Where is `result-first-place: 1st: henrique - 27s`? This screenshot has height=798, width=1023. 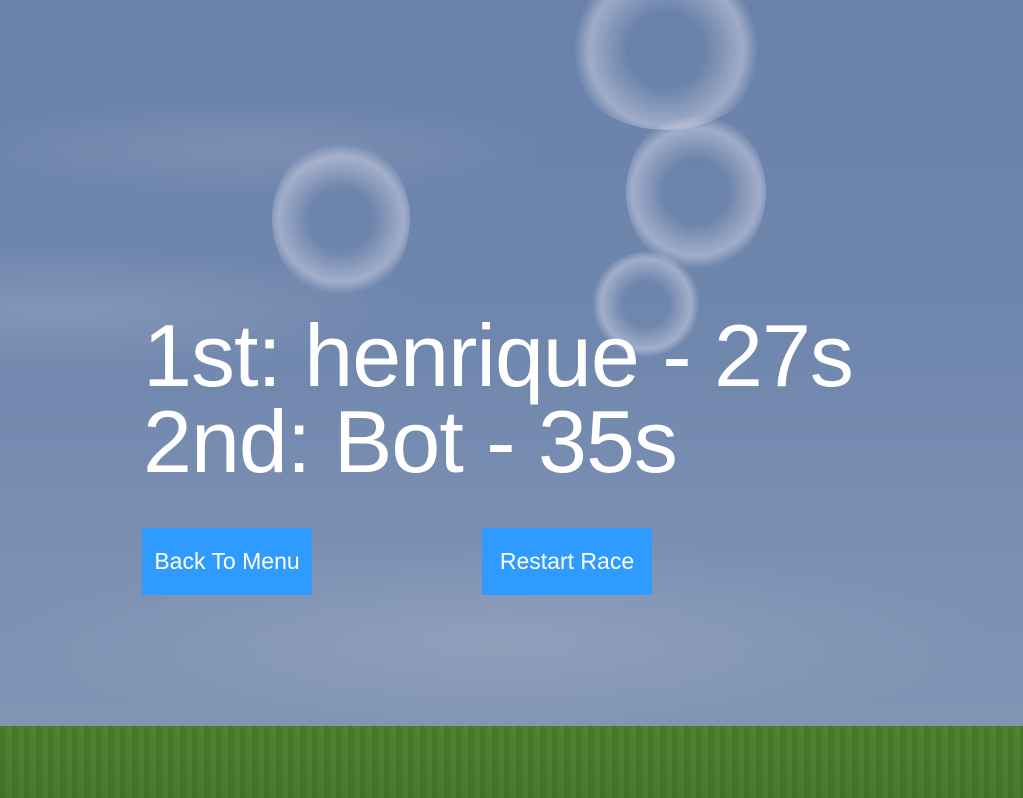 result-first-place: 1st: henrique - 27s is located at coordinates (498, 355).